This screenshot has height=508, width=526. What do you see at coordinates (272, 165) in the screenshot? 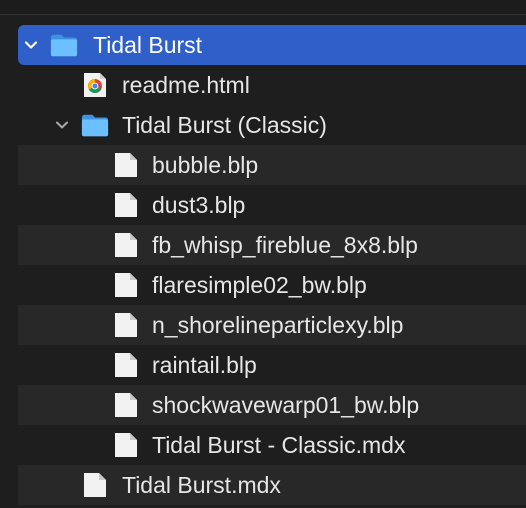
I see `tree-row-file: bubble.blp` at bounding box center [272, 165].